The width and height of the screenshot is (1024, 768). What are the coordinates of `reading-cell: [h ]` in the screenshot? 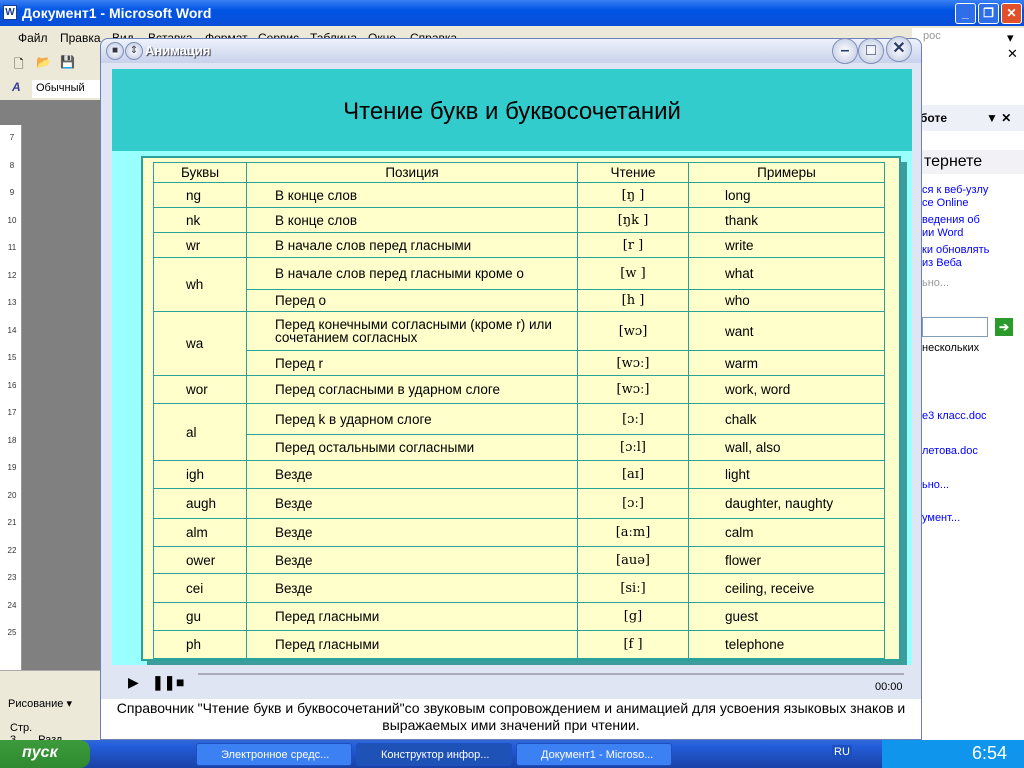 It's located at (633, 300).